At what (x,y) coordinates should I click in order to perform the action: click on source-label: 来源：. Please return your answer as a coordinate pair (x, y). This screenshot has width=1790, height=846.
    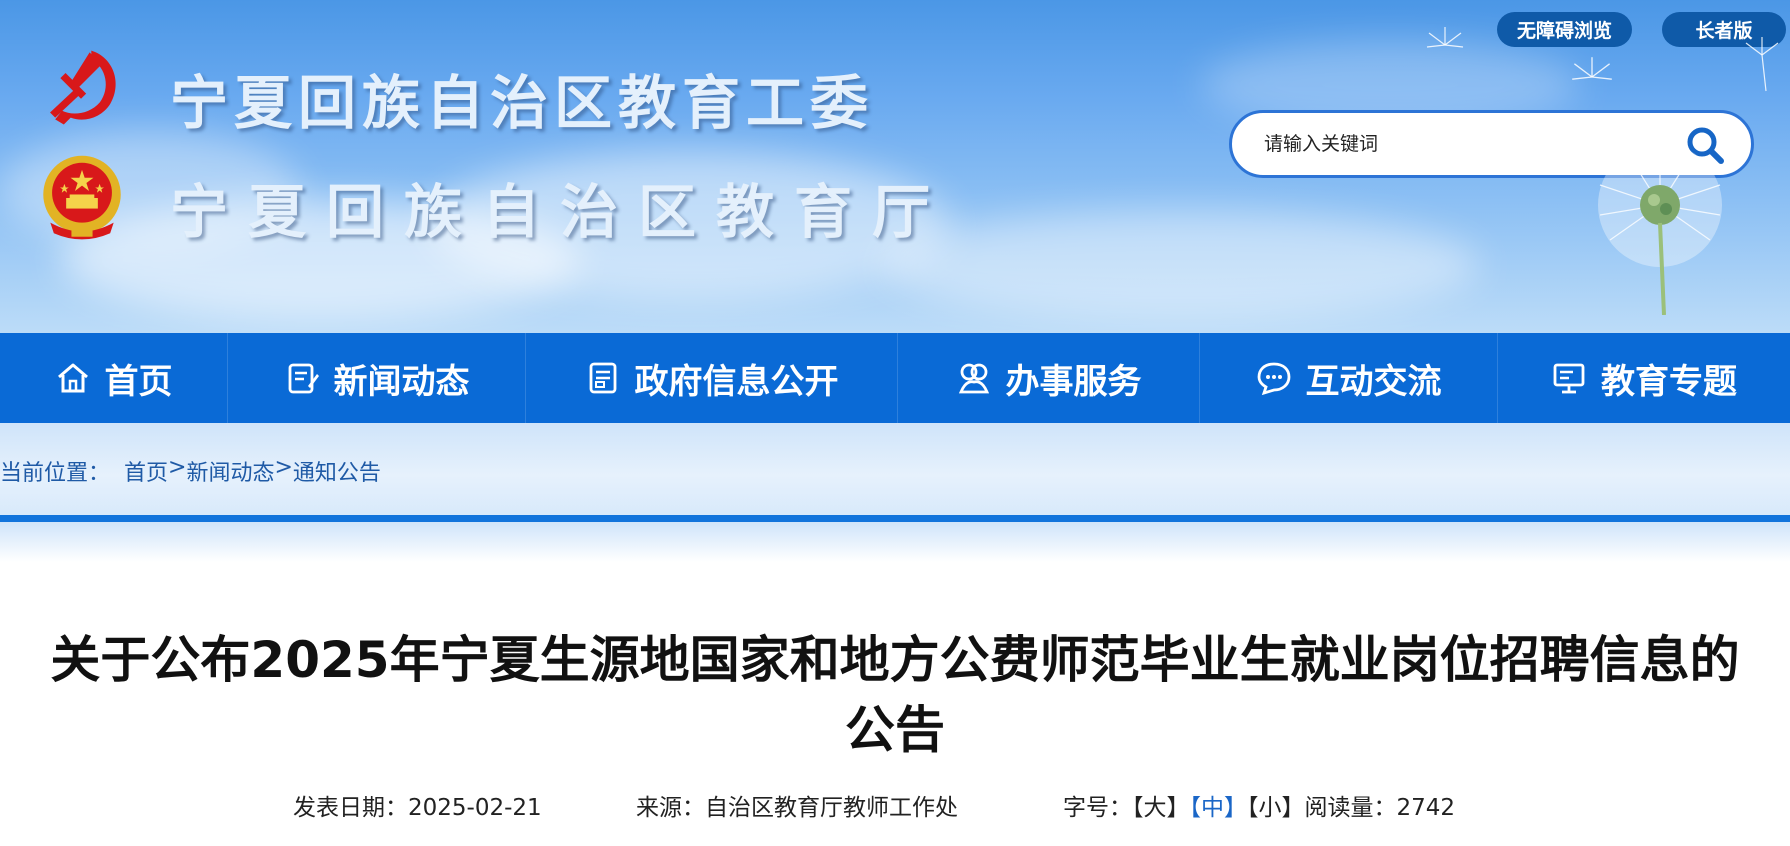
    Looking at the image, I should click on (670, 808).